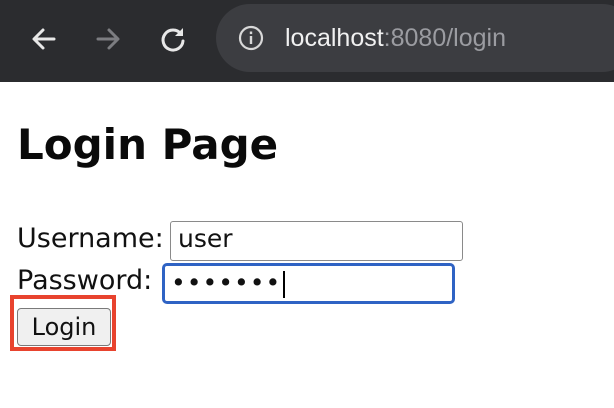 Image resolution: width=614 pixels, height=408 pixels. I want to click on password-mask: •••••••, so click(226, 282).